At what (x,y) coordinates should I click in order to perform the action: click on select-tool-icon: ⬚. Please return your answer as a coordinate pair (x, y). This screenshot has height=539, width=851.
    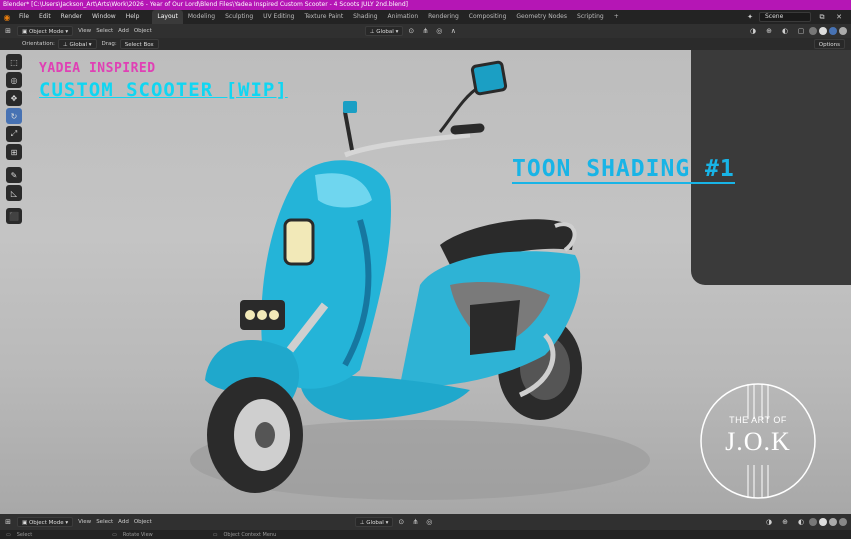
    Looking at the image, I should click on (14, 62).